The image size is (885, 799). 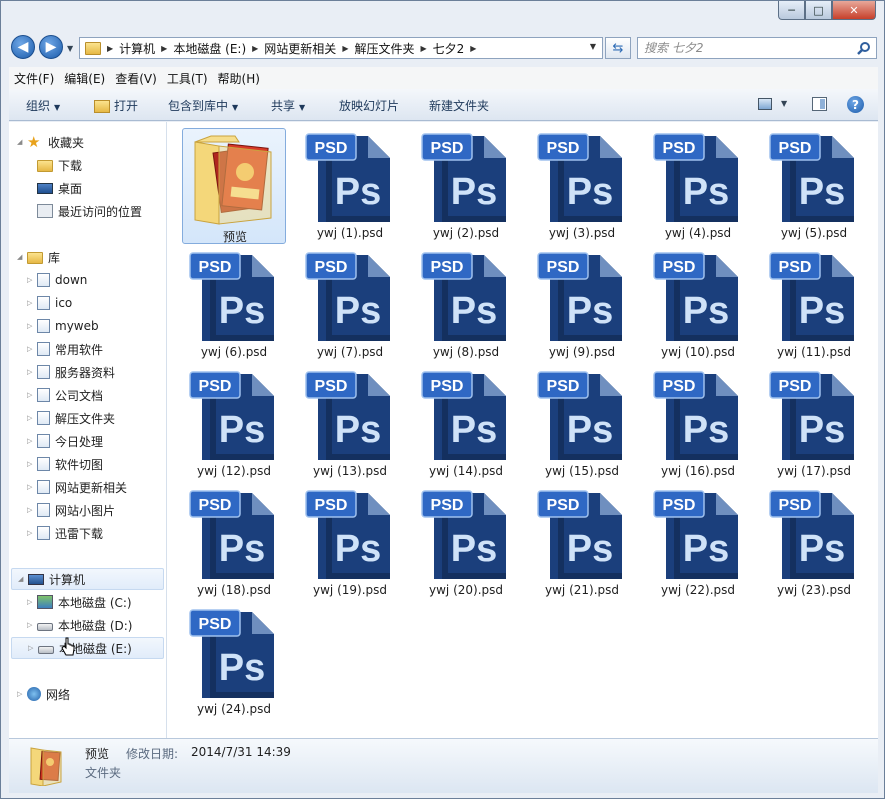 What do you see at coordinates (209, 48) in the screenshot?
I see `breadcrumb-drive-e: 本地磁盘 (E:)` at bounding box center [209, 48].